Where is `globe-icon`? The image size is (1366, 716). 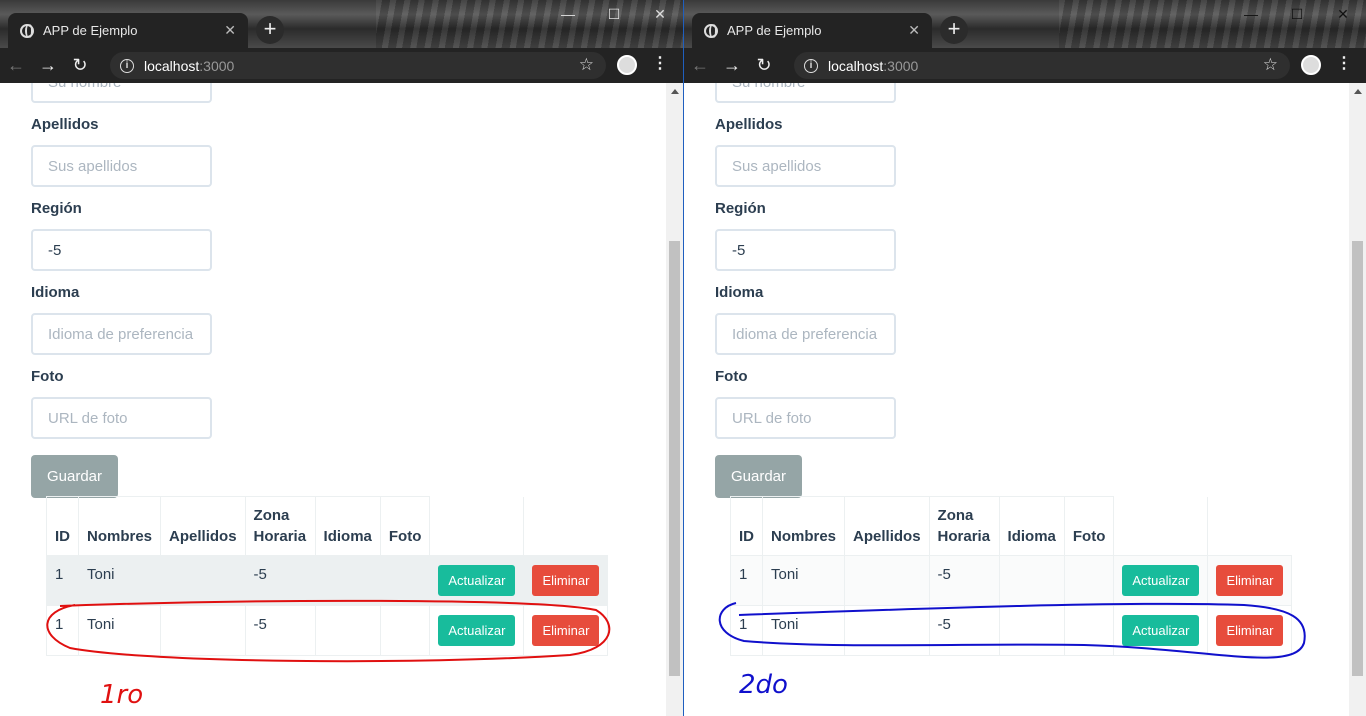 globe-icon is located at coordinates (711, 30).